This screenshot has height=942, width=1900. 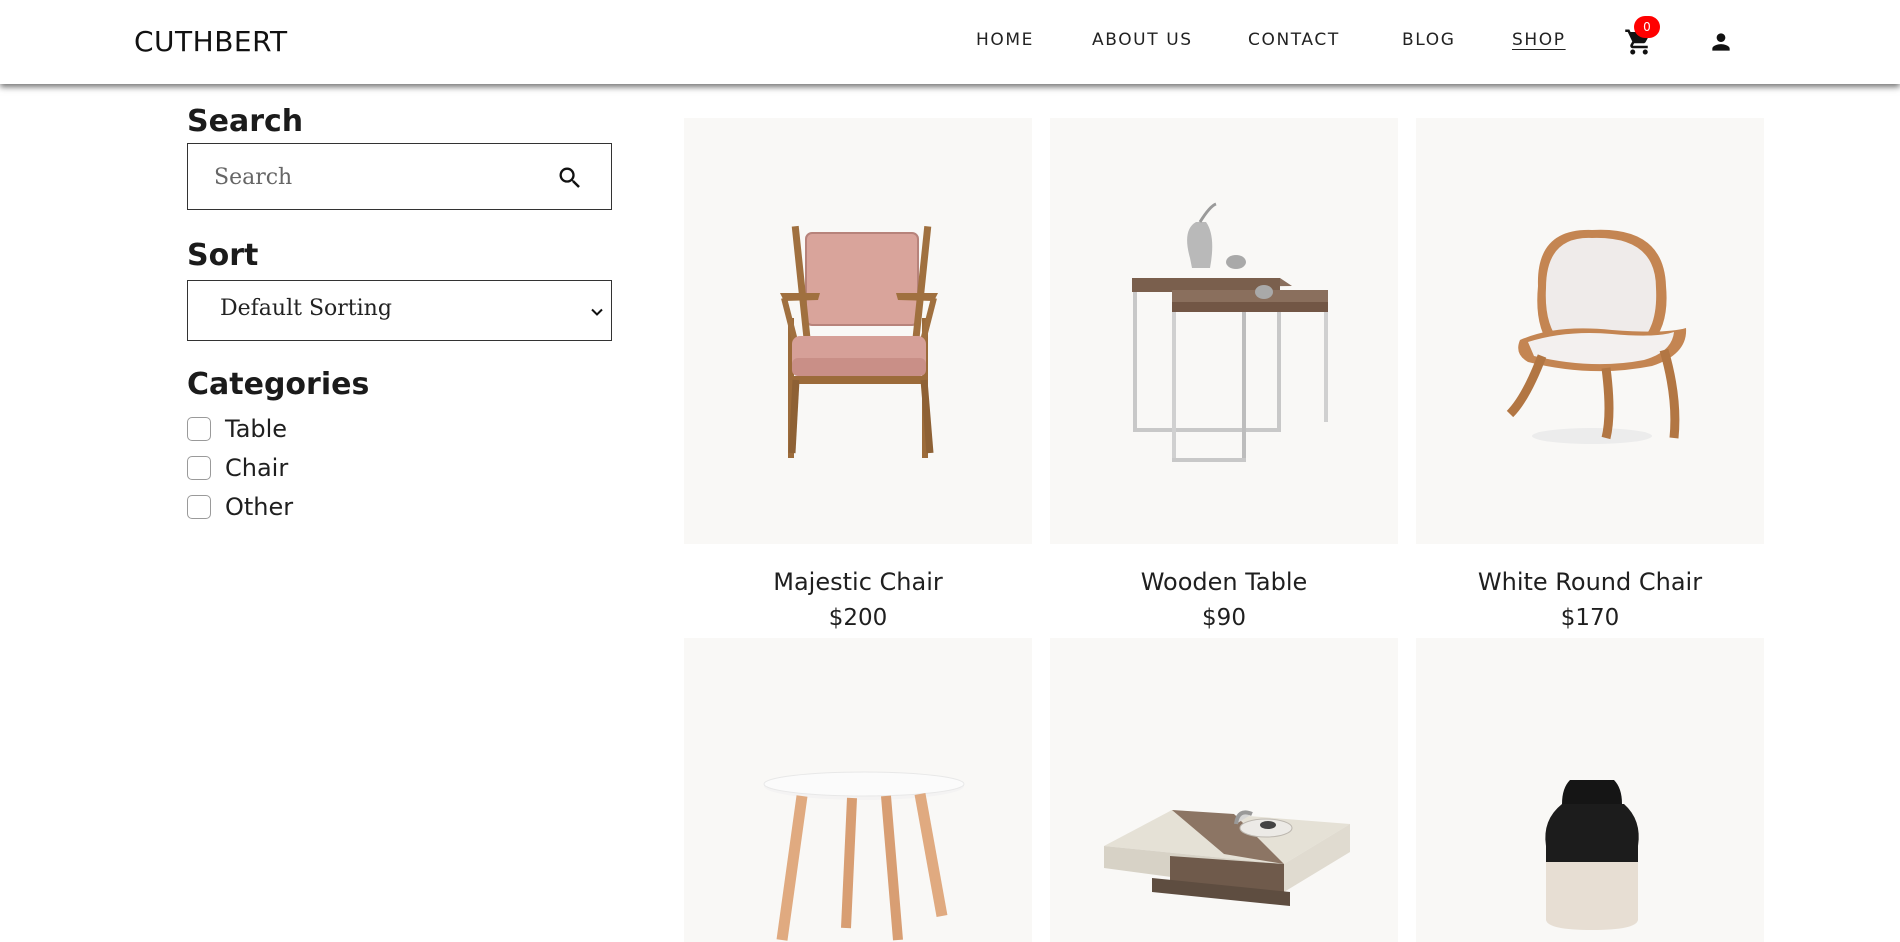 I want to click on product-image-vase, so click(x=1590, y=790).